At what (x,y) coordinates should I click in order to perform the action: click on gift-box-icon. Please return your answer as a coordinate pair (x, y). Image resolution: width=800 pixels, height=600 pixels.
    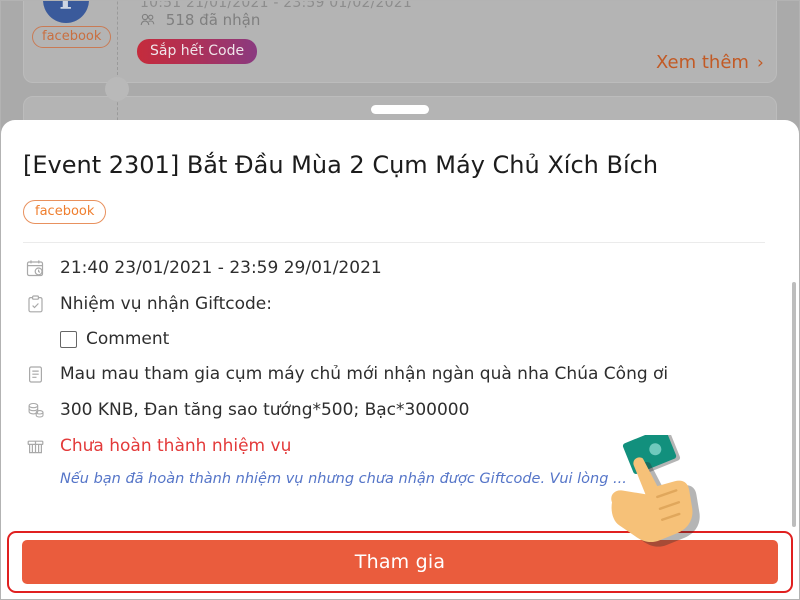
    Looking at the image, I should click on (35, 446).